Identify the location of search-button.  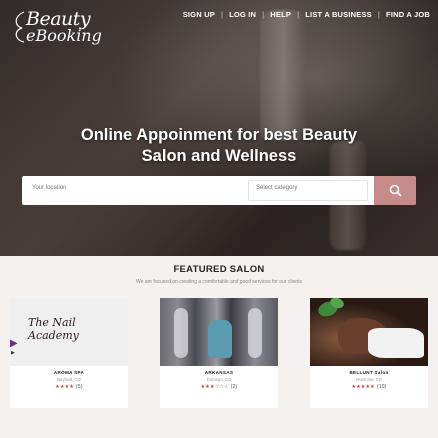
(395, 190).